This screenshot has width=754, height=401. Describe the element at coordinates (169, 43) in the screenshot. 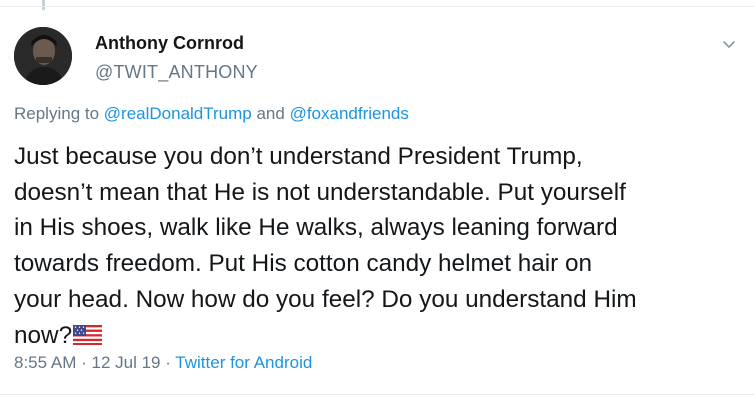

I see `author-name: Anthony Cornrod` at that location.